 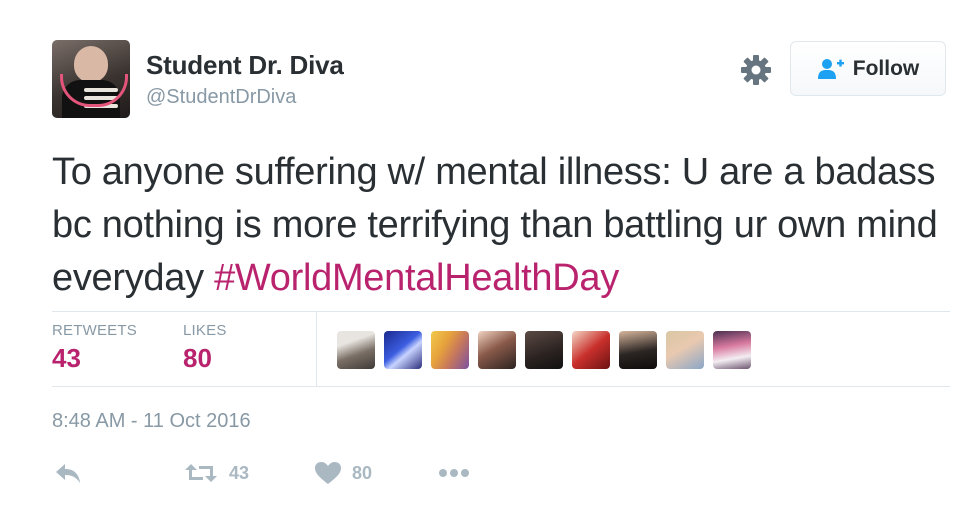 I want to click on likes-stat: LIKES 80, so click(x=205, y=348).